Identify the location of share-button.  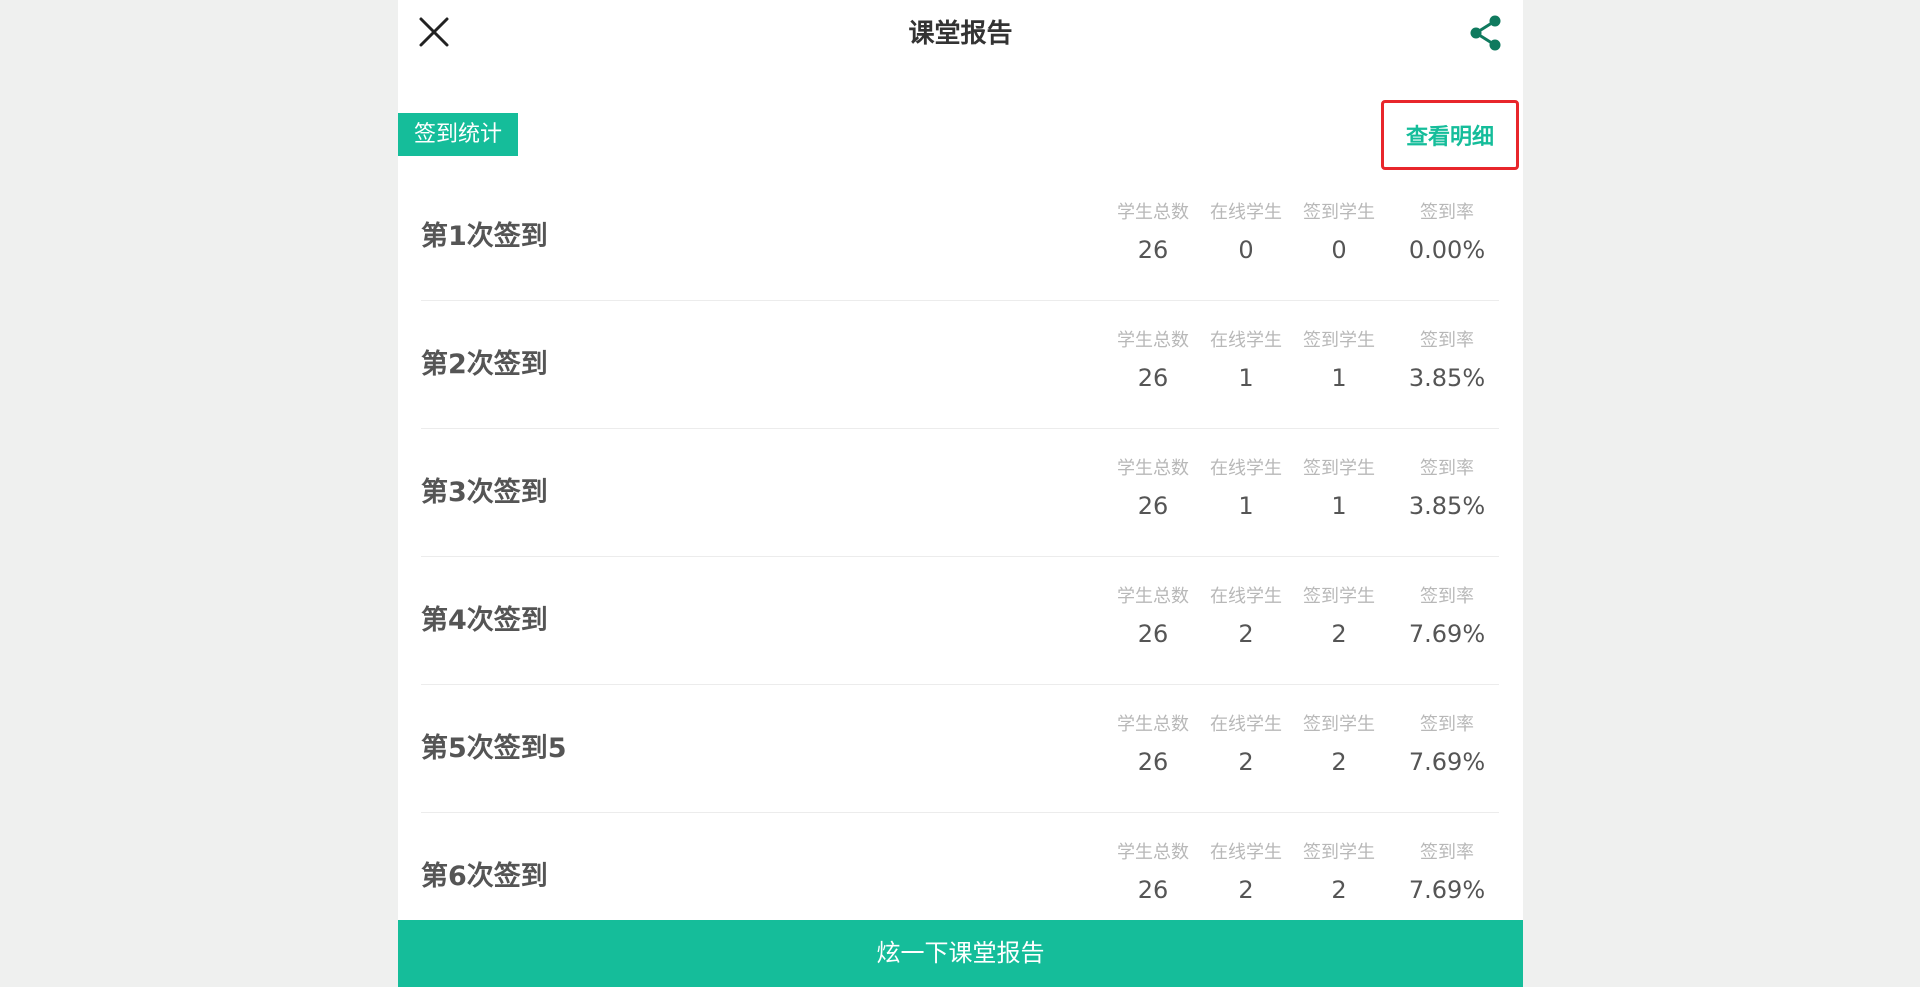
(1486, 33).